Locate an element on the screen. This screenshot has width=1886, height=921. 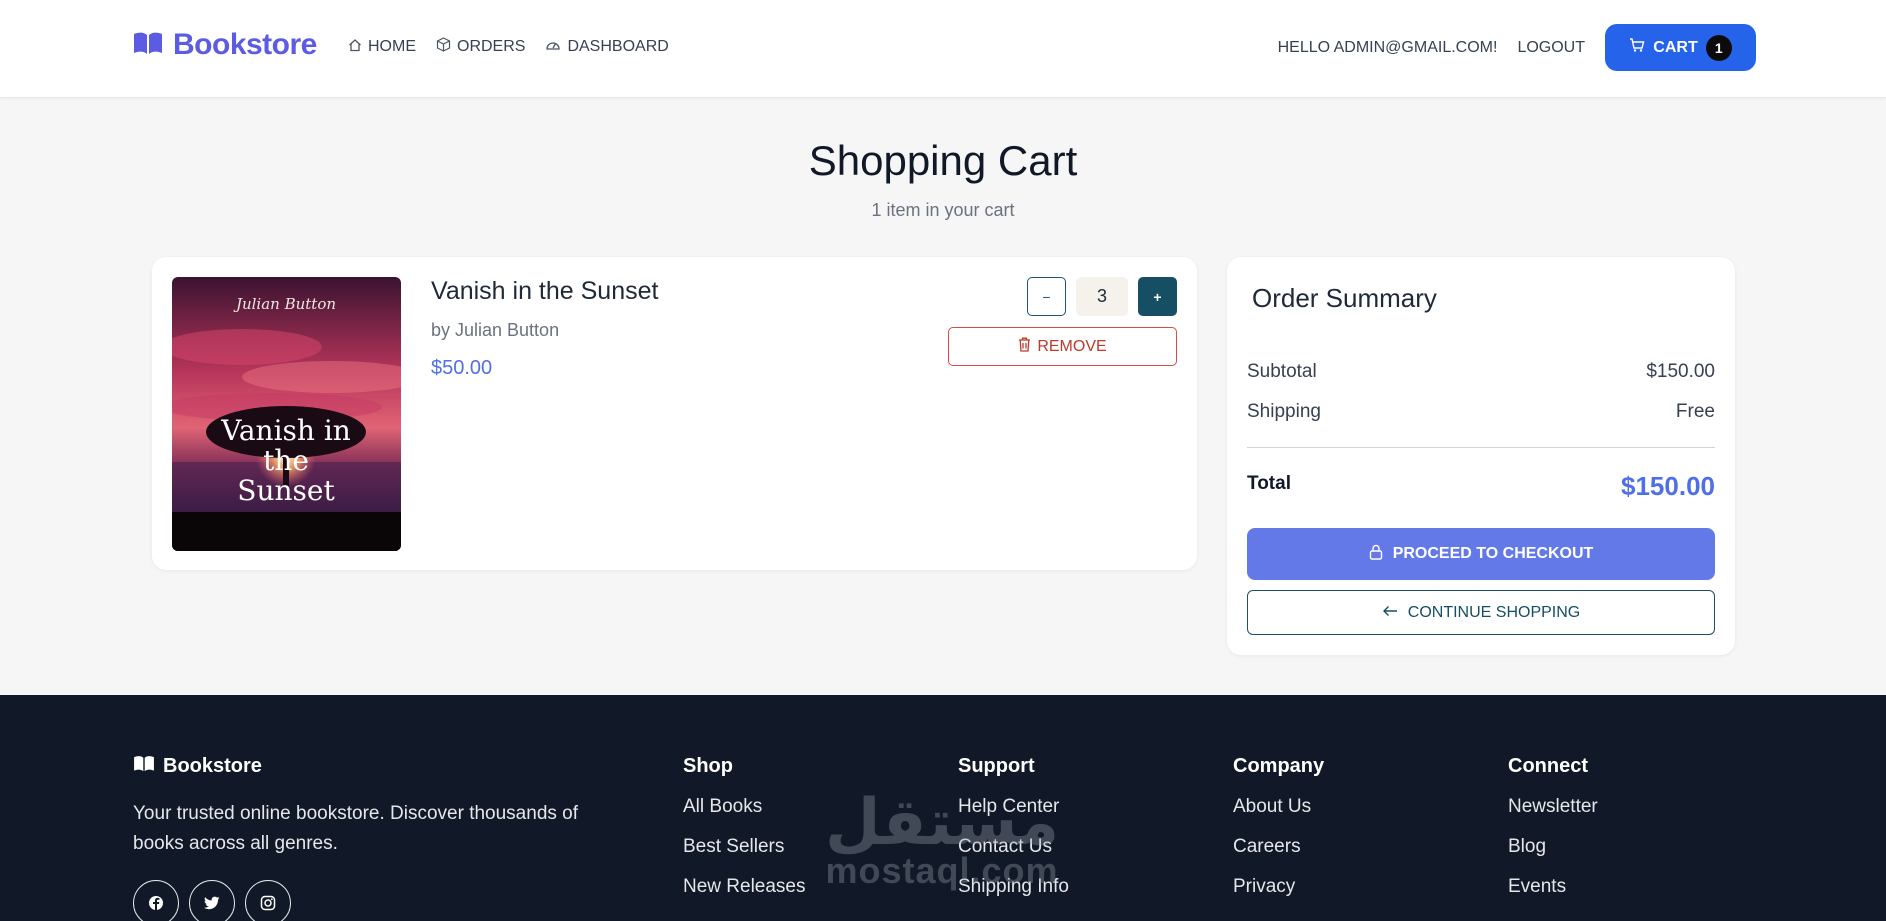
home-icon is located at coordinates (355, 47).